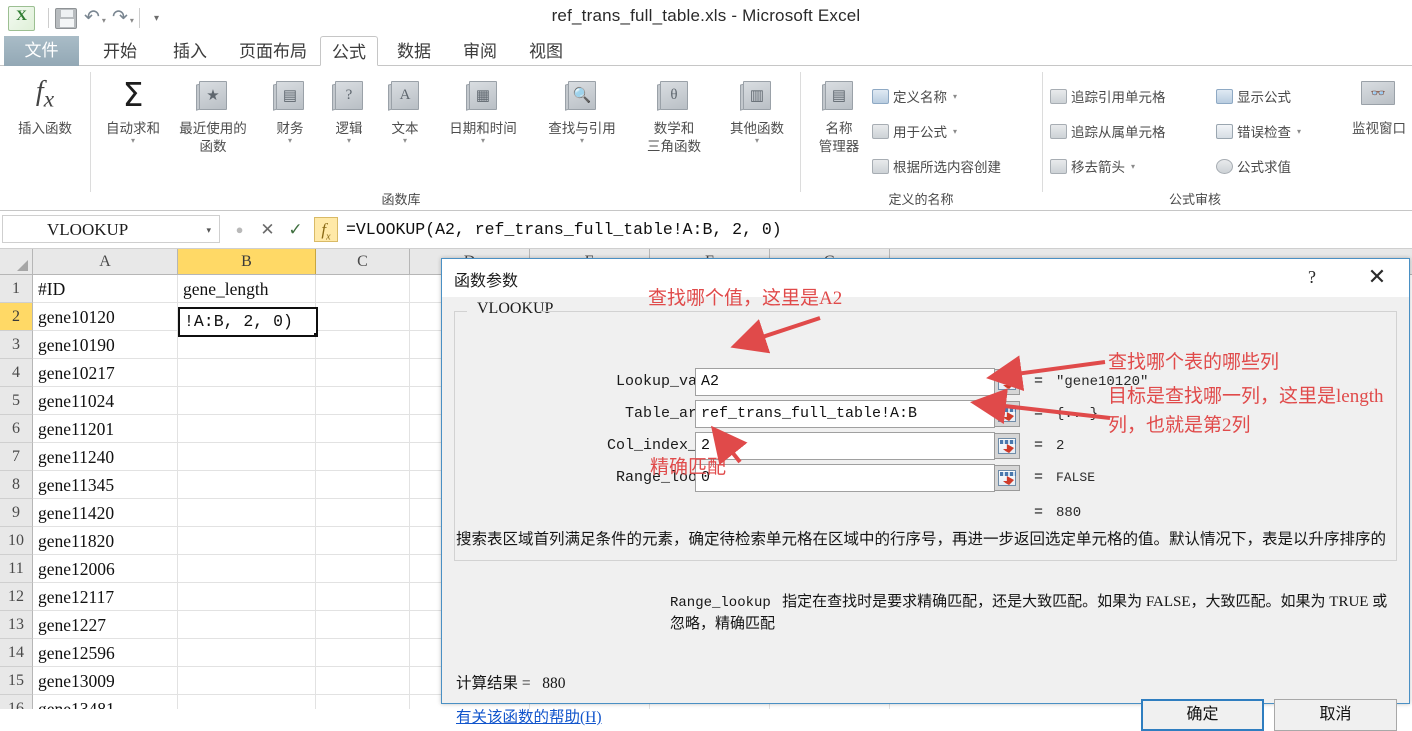 Image resolution: width=1412 pixels, height=731 pixels. I want to click on tab-file: 文件, so click(41, 51).